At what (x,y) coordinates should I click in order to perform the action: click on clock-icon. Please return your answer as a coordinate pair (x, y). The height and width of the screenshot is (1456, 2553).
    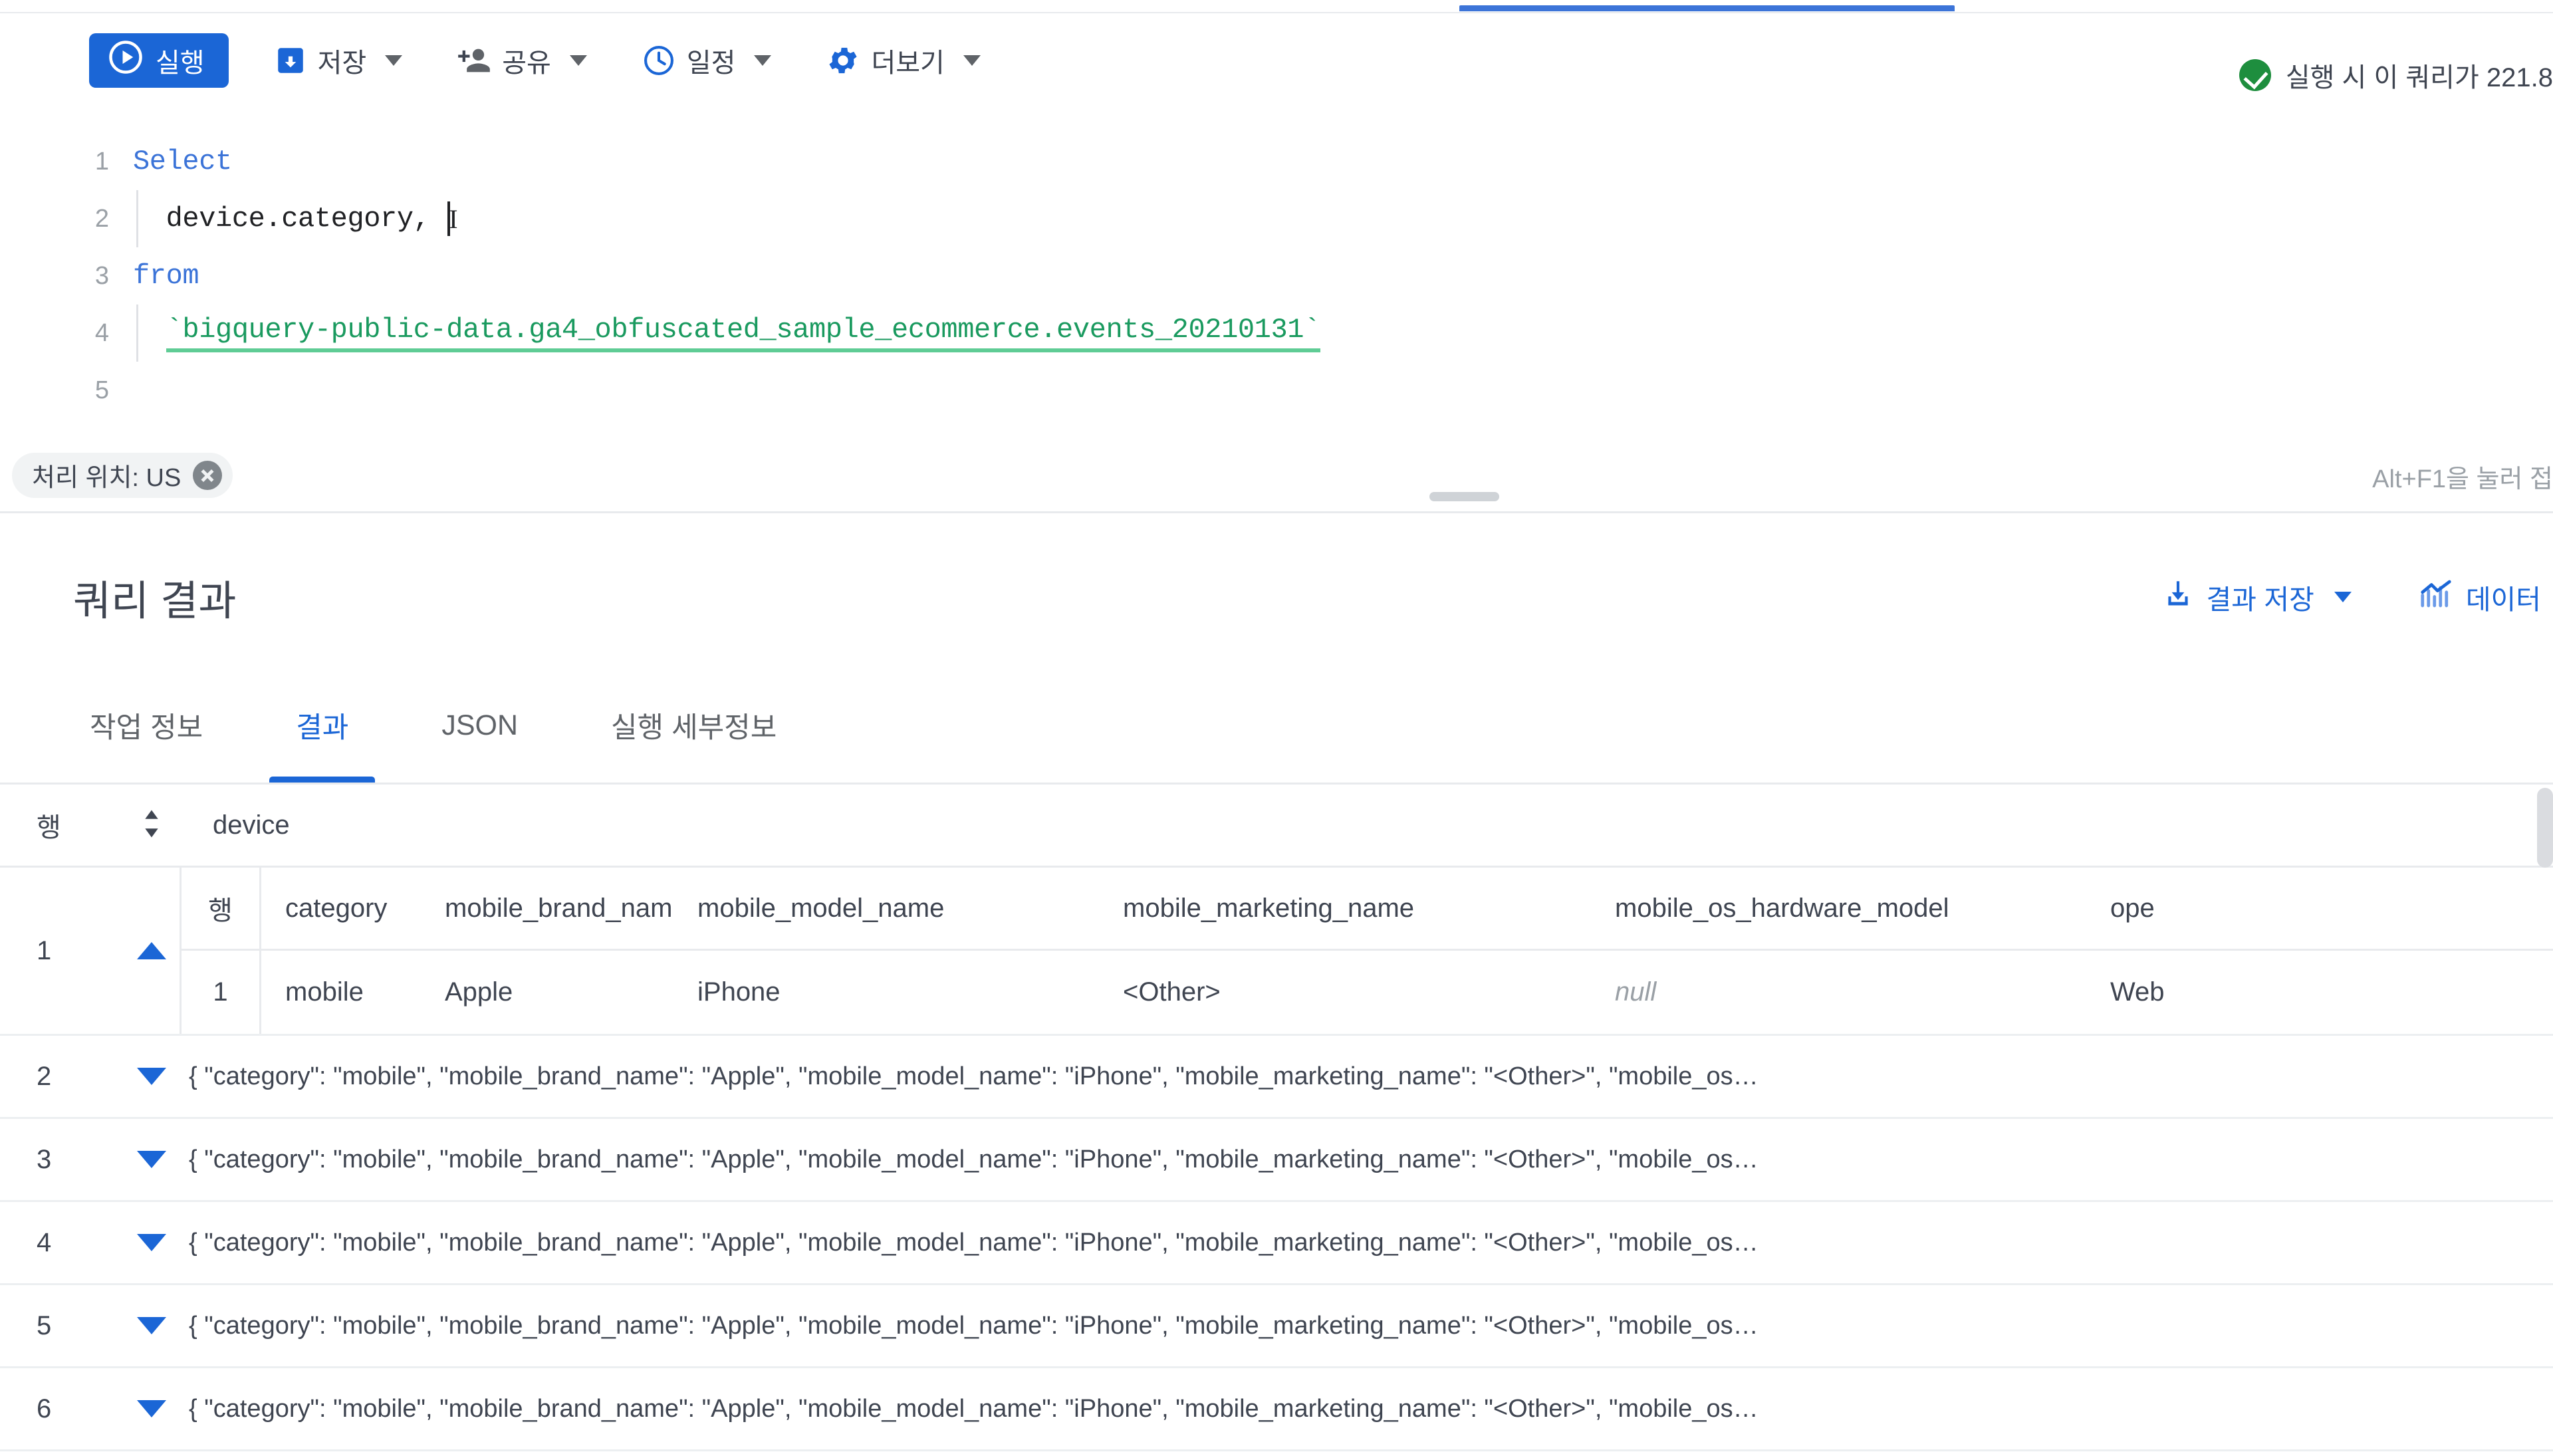
    Looking at the image, I should click on (659, 60).